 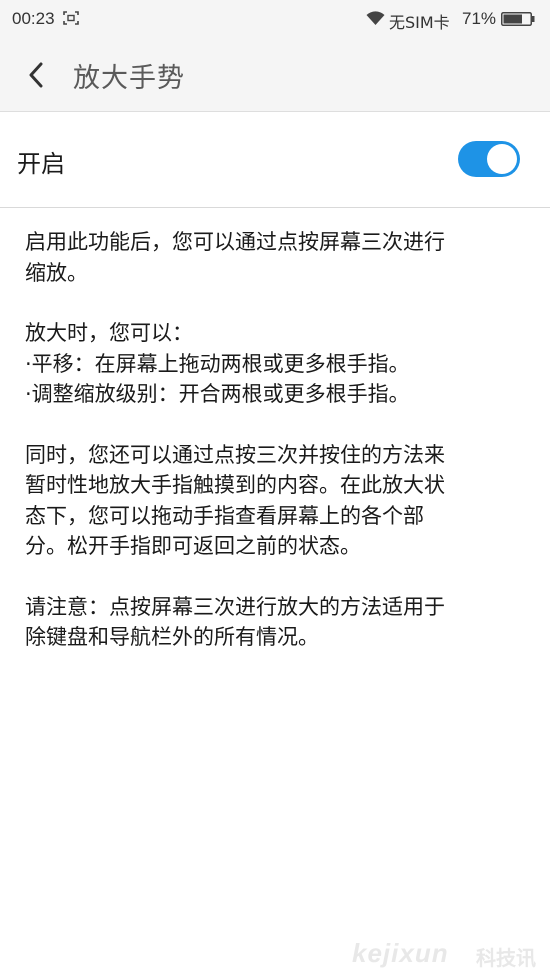 What do you see at coordinates (224, 515) in the screenshot?
I see `description-line: 态下，您可以拖动手指查看屏幕上的各个部` at bounding box center [224, 515].